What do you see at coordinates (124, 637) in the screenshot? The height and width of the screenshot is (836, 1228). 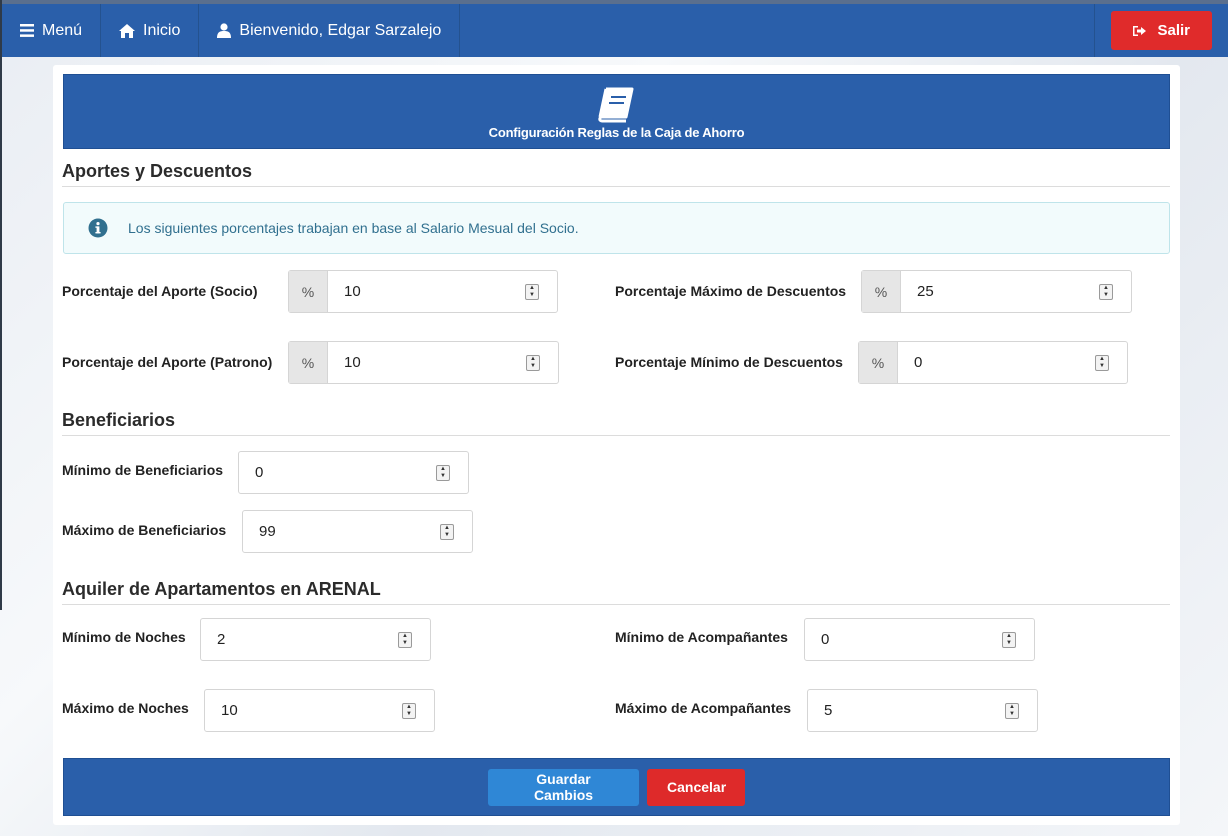 I see `label-min-noches: Mínimo de Noches` at bounding box center [124, 637].